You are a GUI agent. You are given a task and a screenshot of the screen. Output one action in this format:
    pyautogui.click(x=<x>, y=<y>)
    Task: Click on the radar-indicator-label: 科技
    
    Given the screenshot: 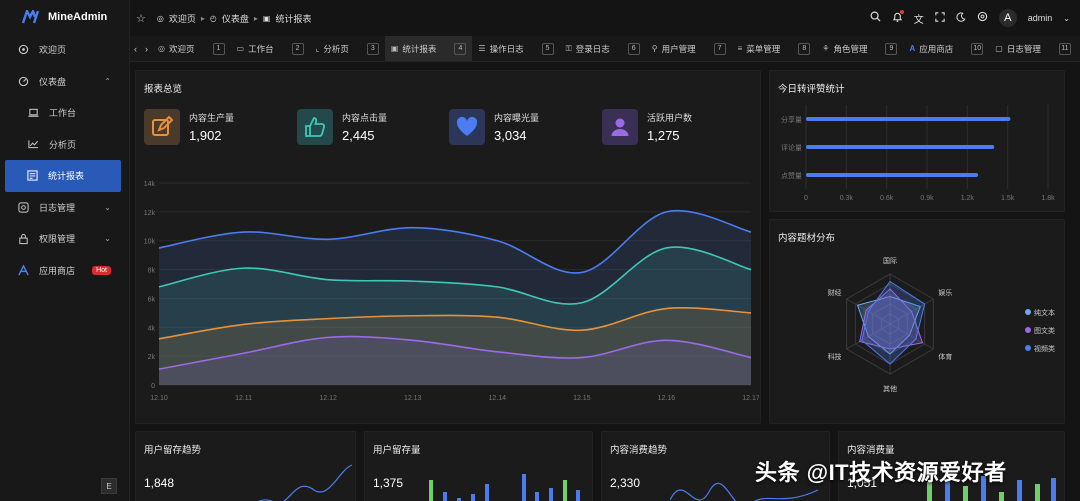 What is the action you would take?
    pyautogui.click(x=835, y=356)
    